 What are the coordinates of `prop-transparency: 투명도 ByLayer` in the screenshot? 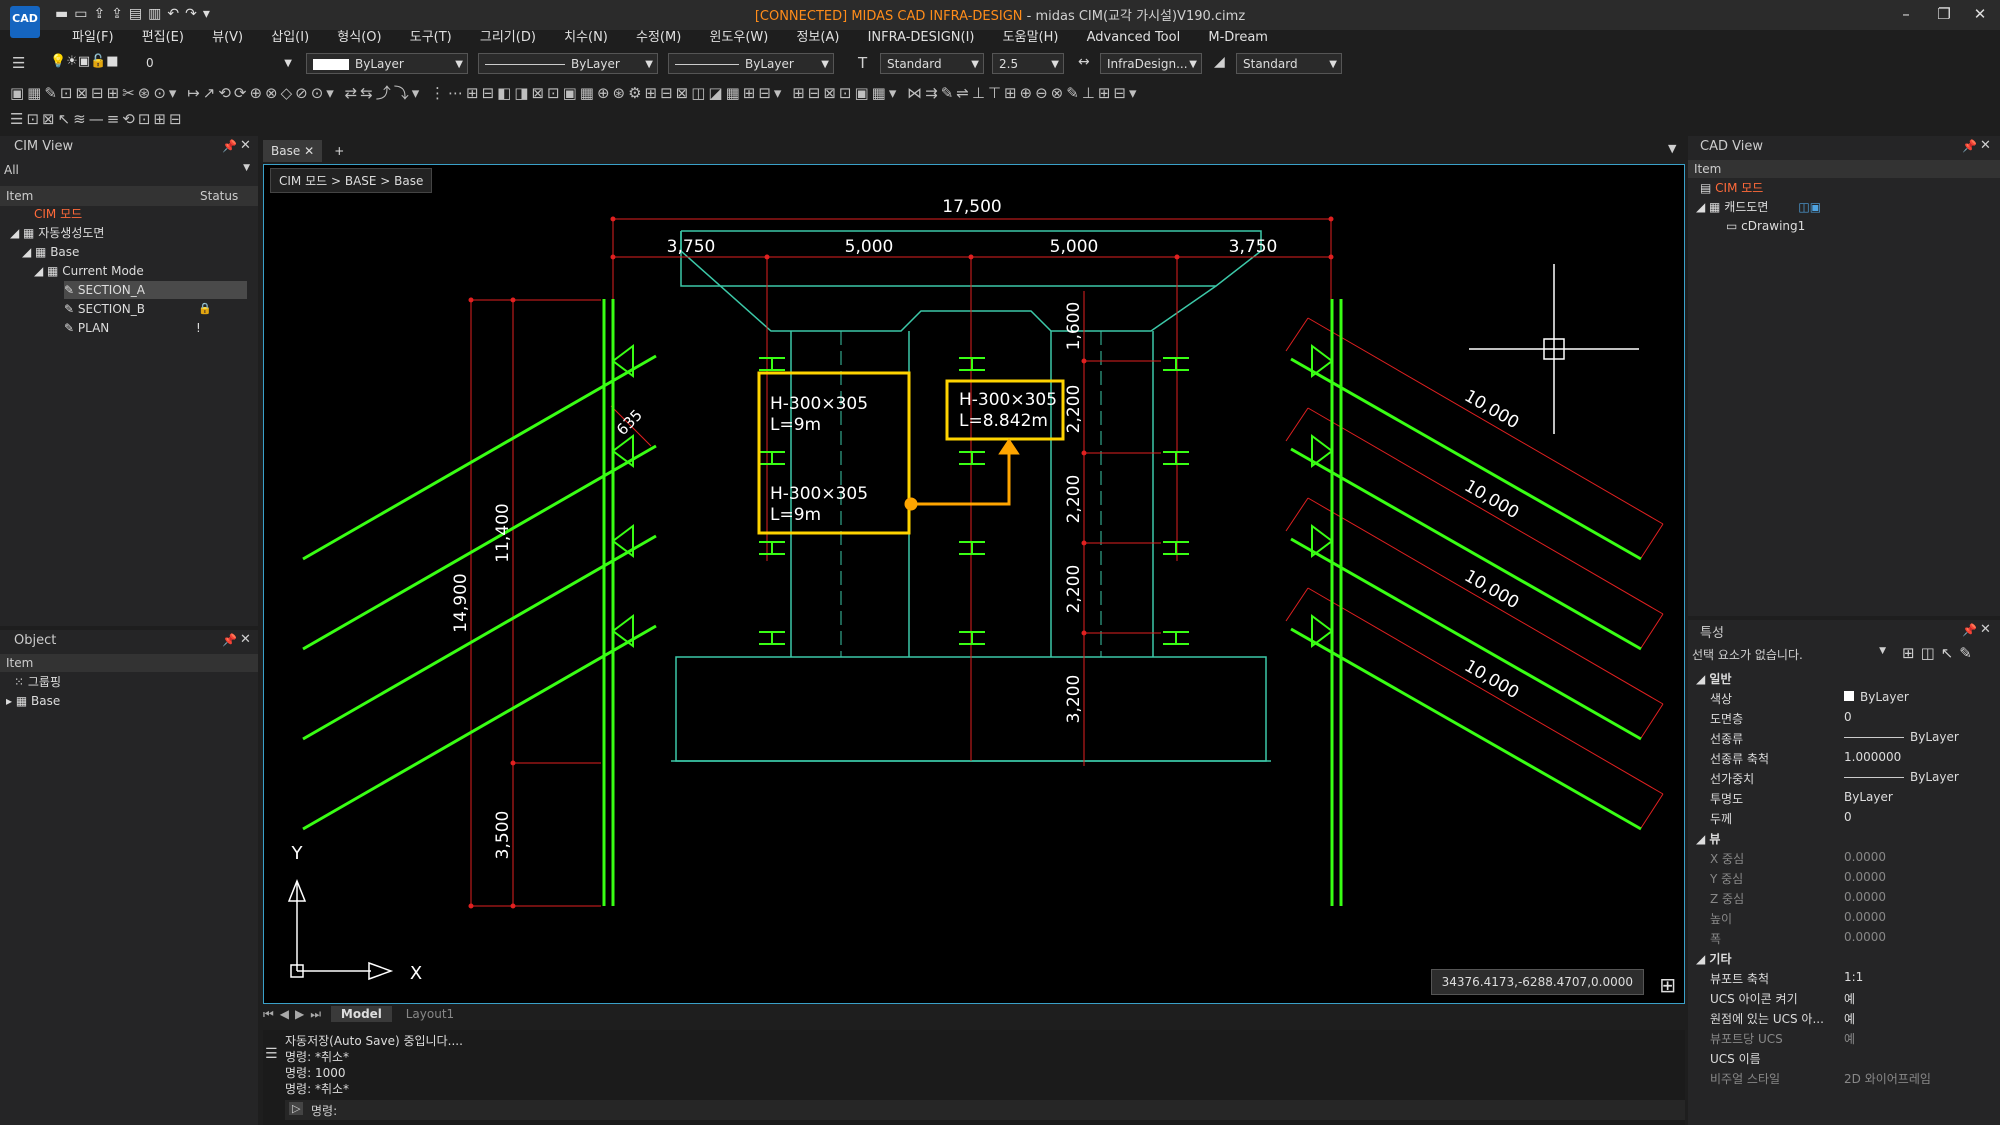 It's located at (1843, 799).